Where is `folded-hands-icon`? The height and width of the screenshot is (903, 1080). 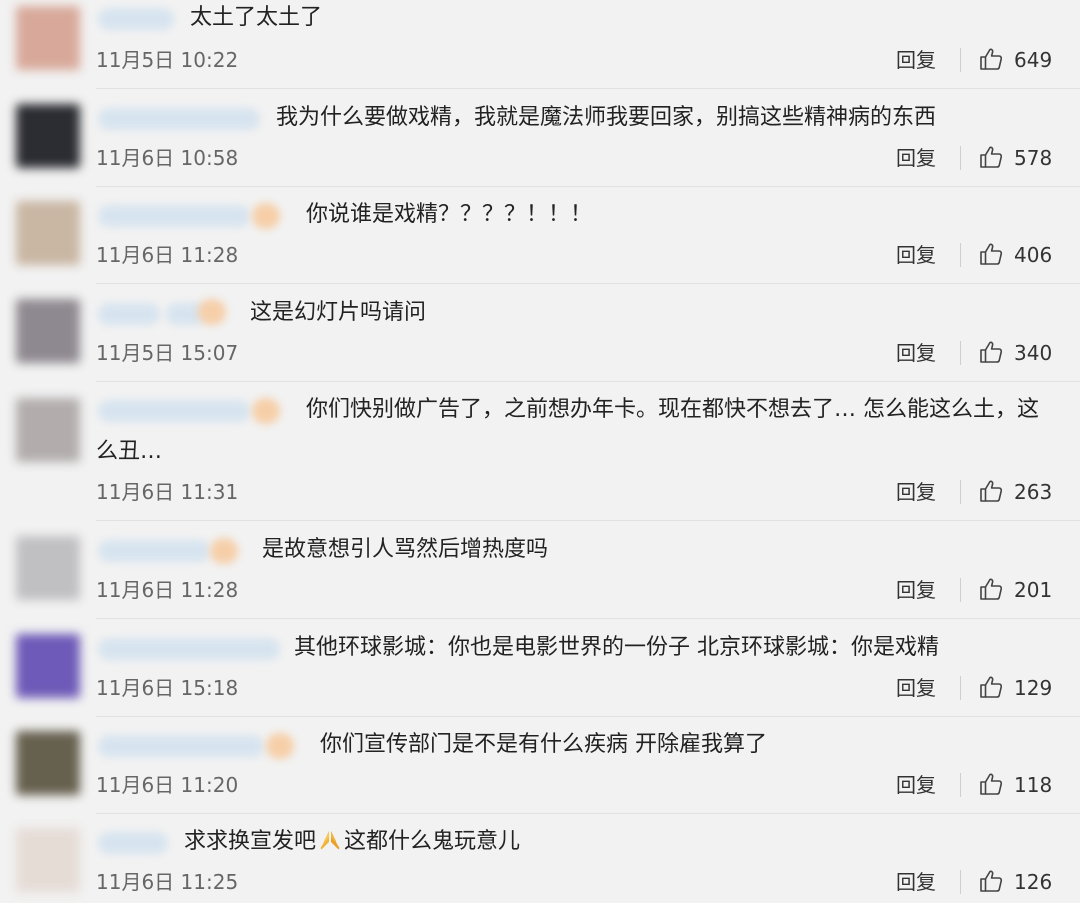
folded-hands-icon is located at coordinates (330, 840).